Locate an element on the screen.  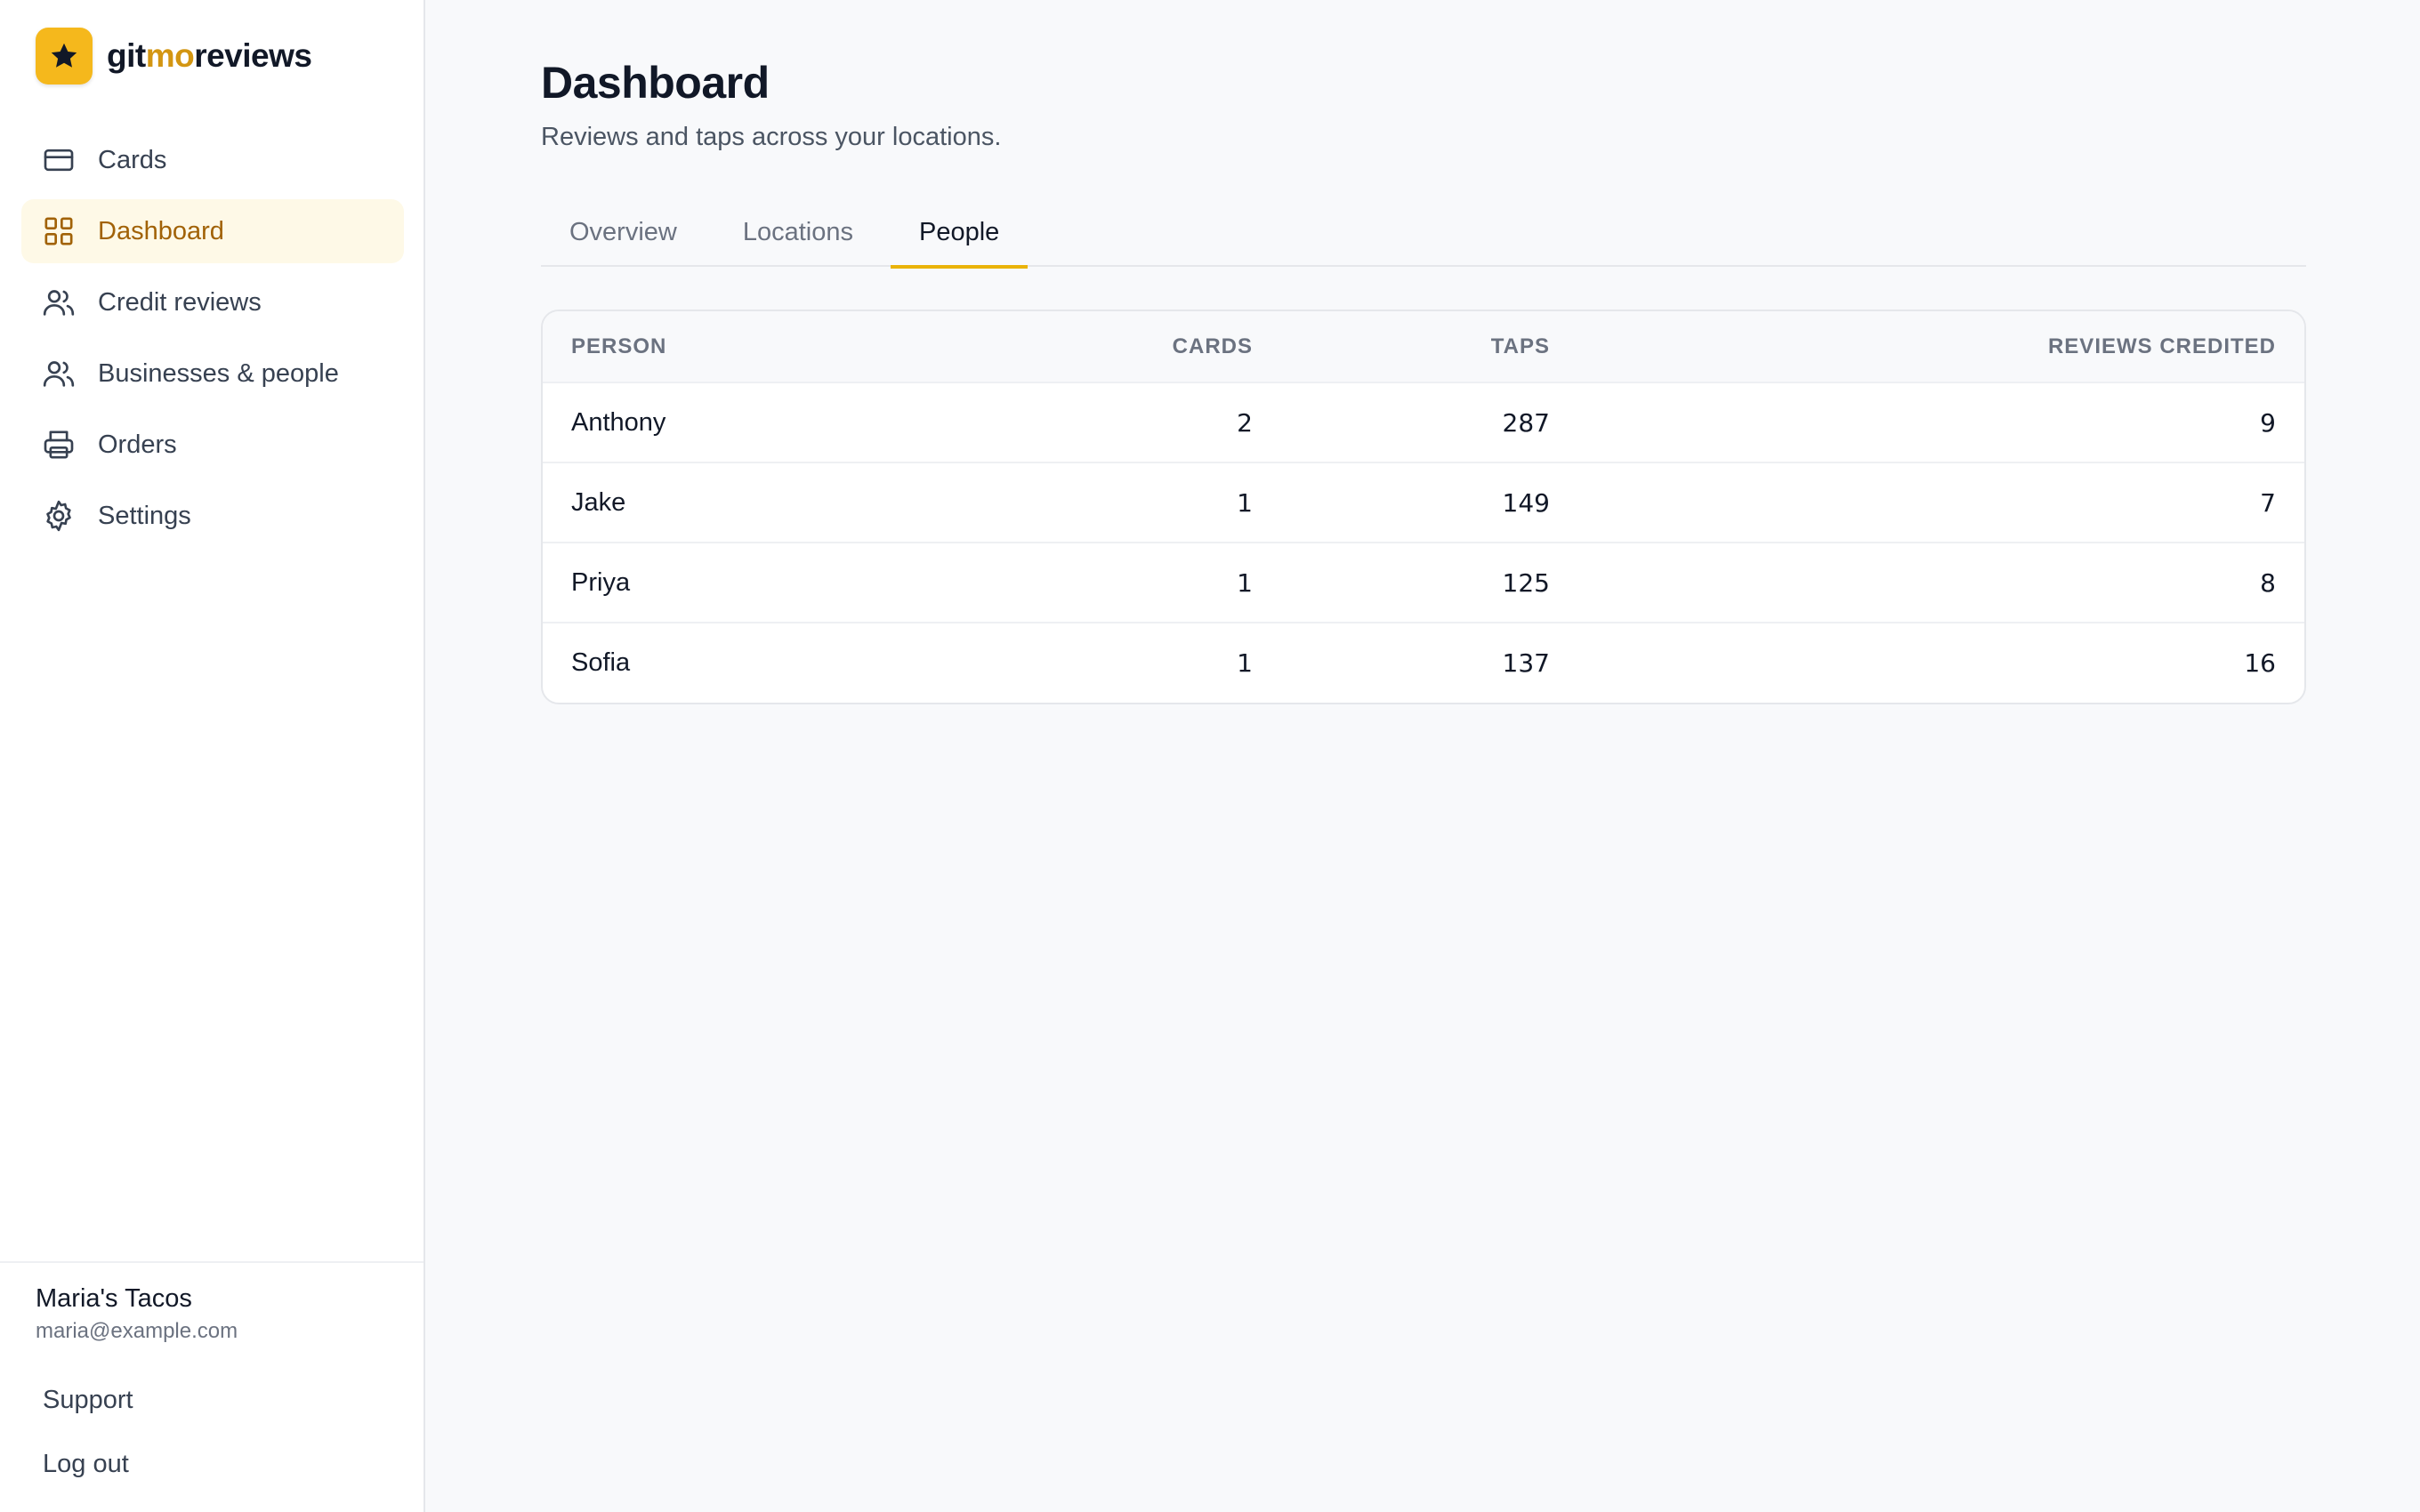
account-email: maria@example.com is located at coordinates (137, 1331).